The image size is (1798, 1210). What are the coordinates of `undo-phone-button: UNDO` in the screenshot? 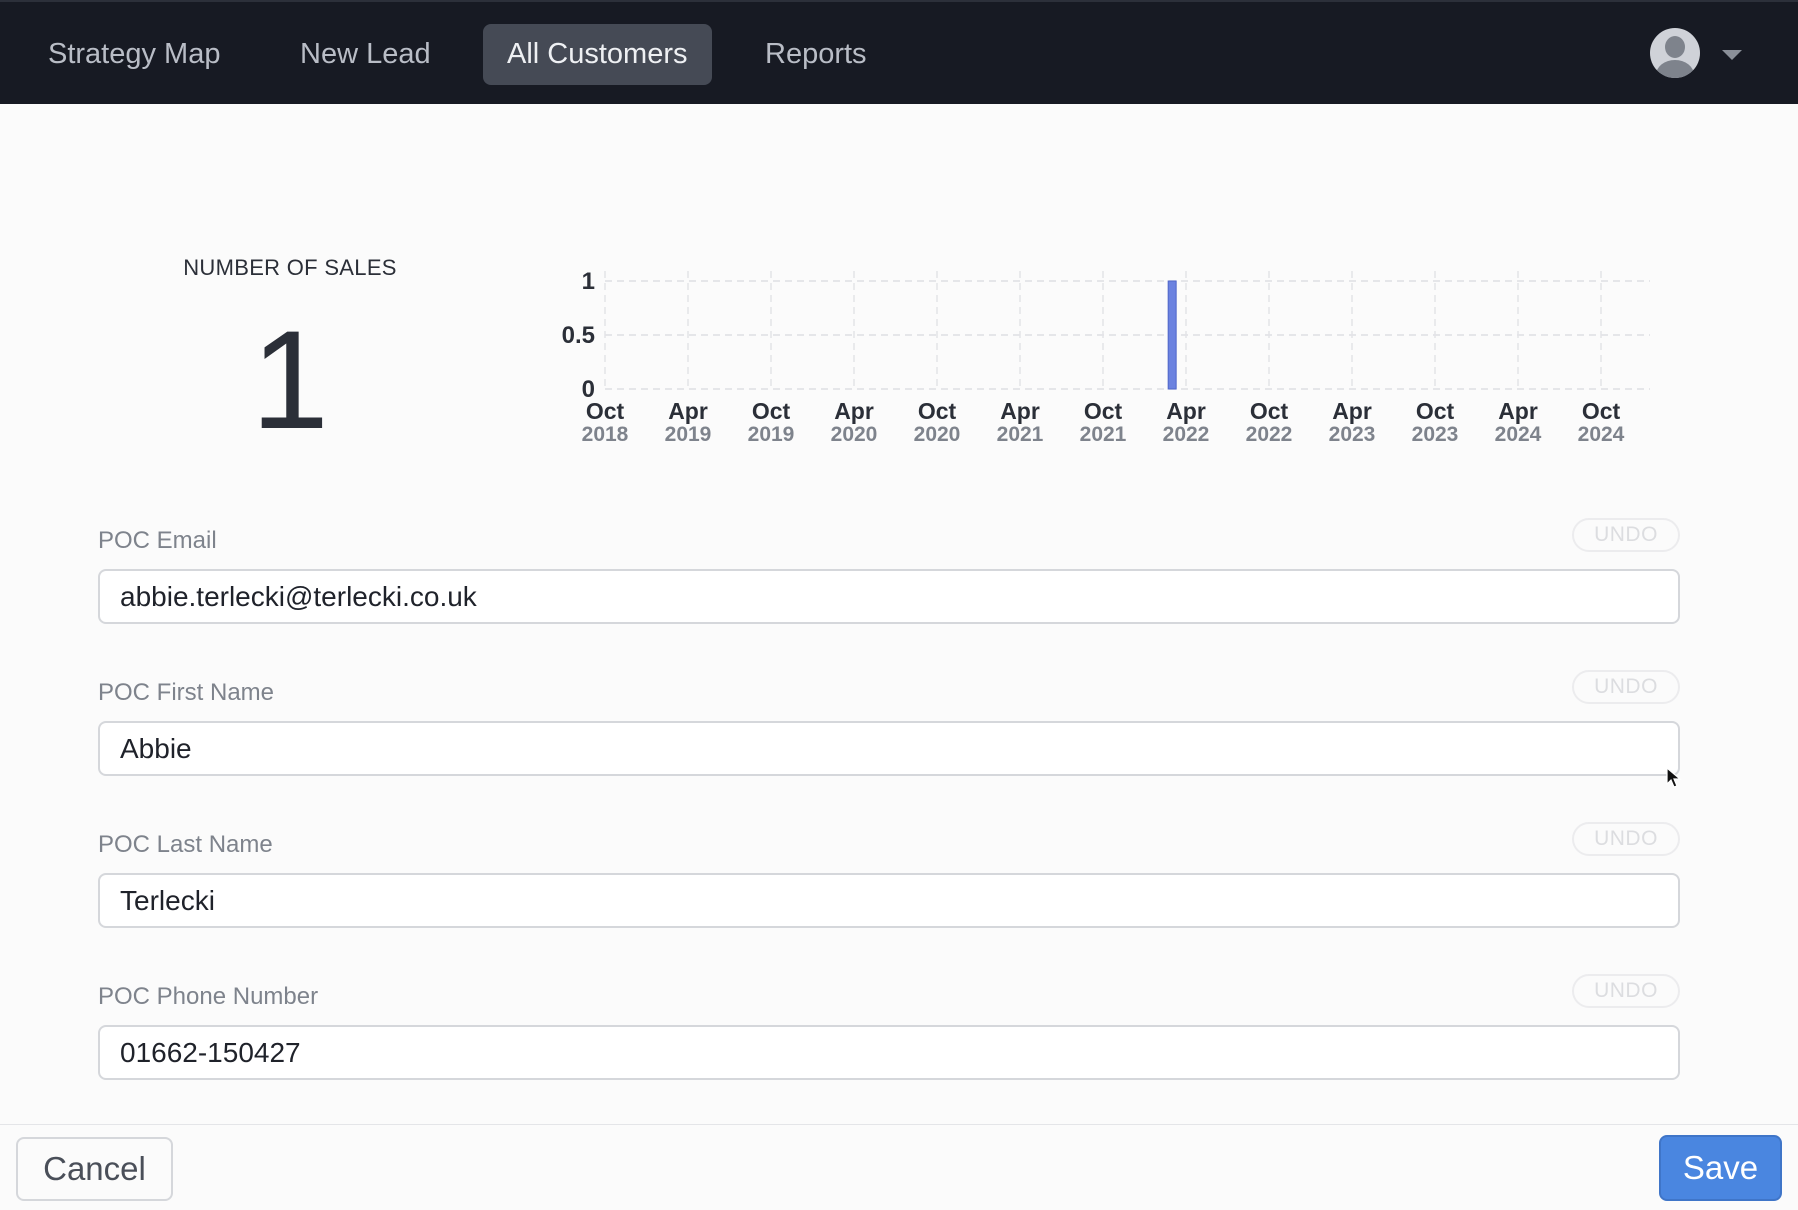 It's located at (1626, 991).